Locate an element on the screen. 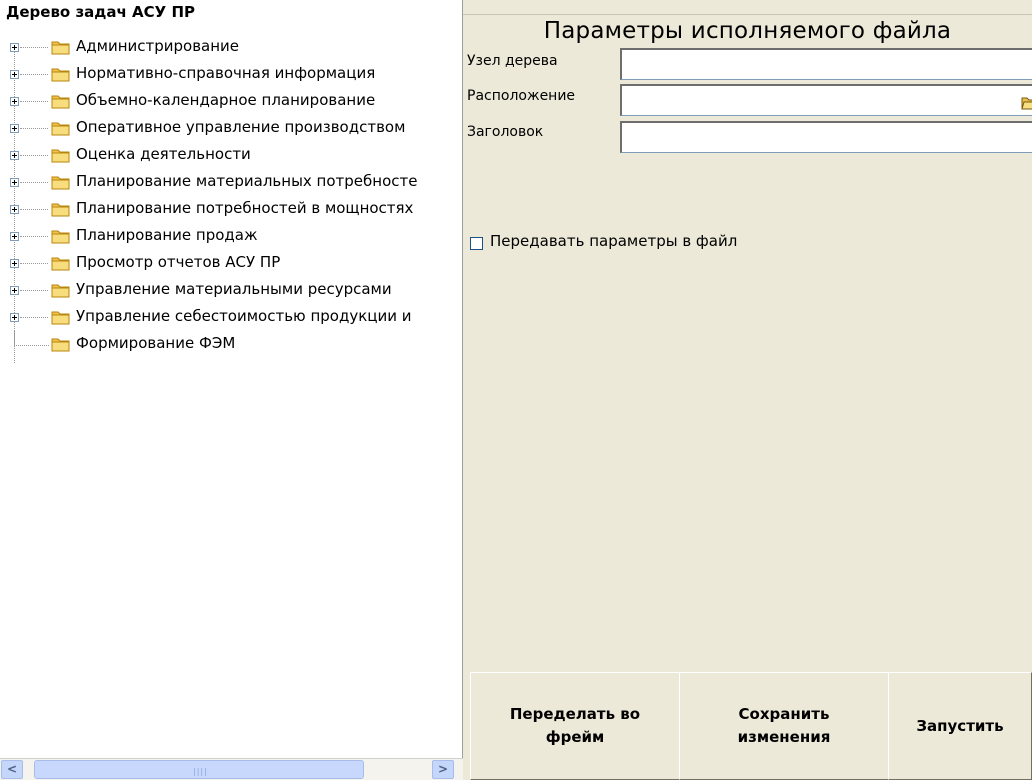 The width and height of the screenshot is (1032, 780). tree-item: Планирование потребностей в мощностях is located at coordinates (231, 211).